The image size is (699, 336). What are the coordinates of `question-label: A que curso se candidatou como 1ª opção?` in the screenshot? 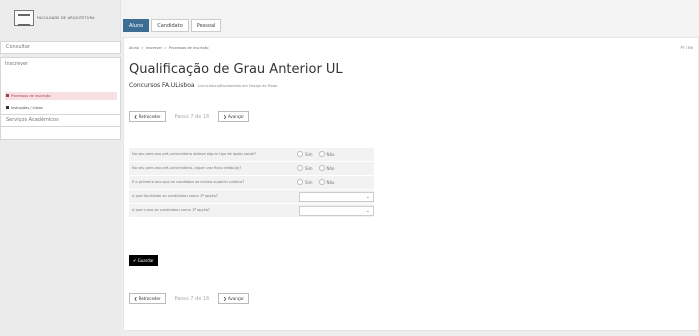 It's located at (171, 210).